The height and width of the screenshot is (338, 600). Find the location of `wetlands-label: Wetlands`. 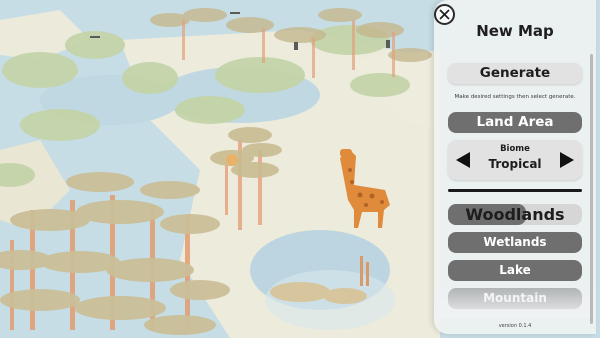

wetlands-label: Wetlands is located at coordinates (515, 242).